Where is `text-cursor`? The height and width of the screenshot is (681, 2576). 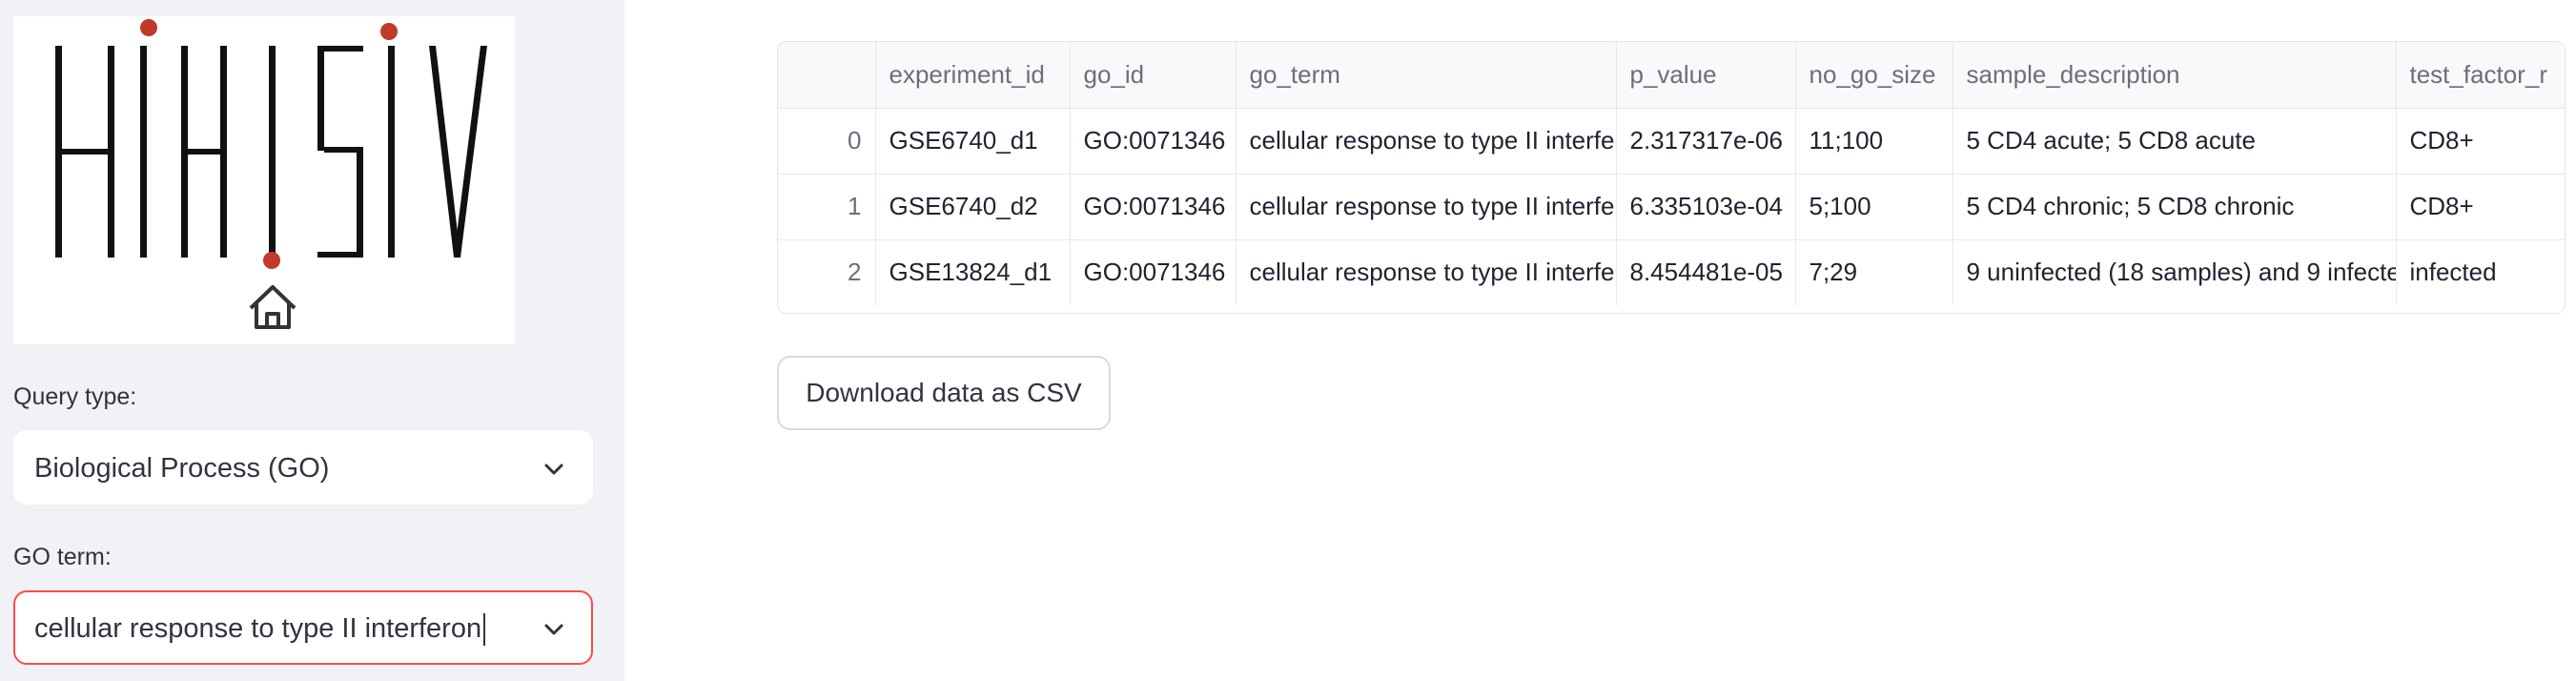
text-cursor is located at coordinates (484, 630).